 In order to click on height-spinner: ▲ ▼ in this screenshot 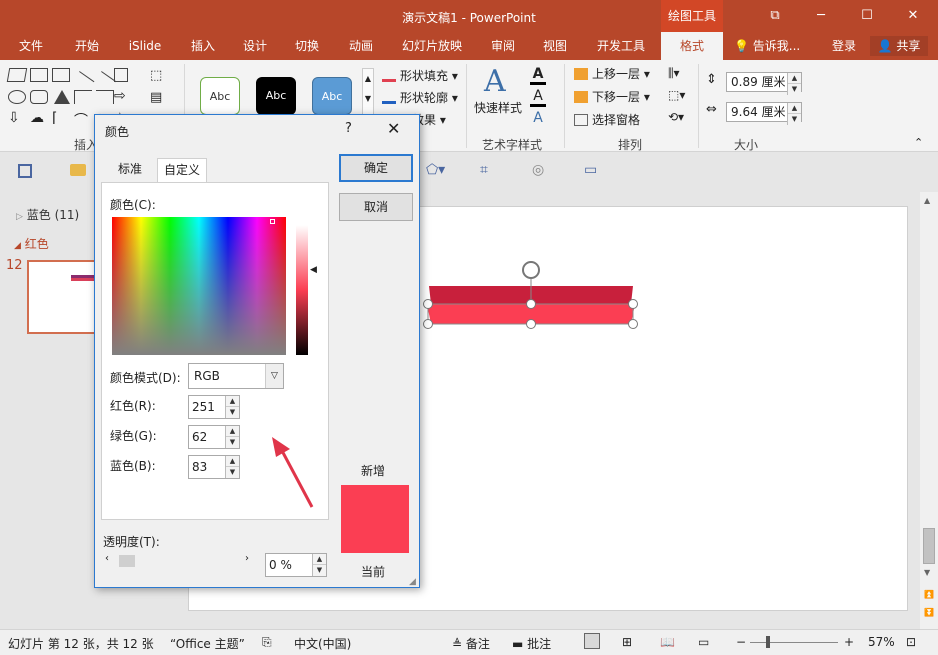, I will do `click(794, 84)`.